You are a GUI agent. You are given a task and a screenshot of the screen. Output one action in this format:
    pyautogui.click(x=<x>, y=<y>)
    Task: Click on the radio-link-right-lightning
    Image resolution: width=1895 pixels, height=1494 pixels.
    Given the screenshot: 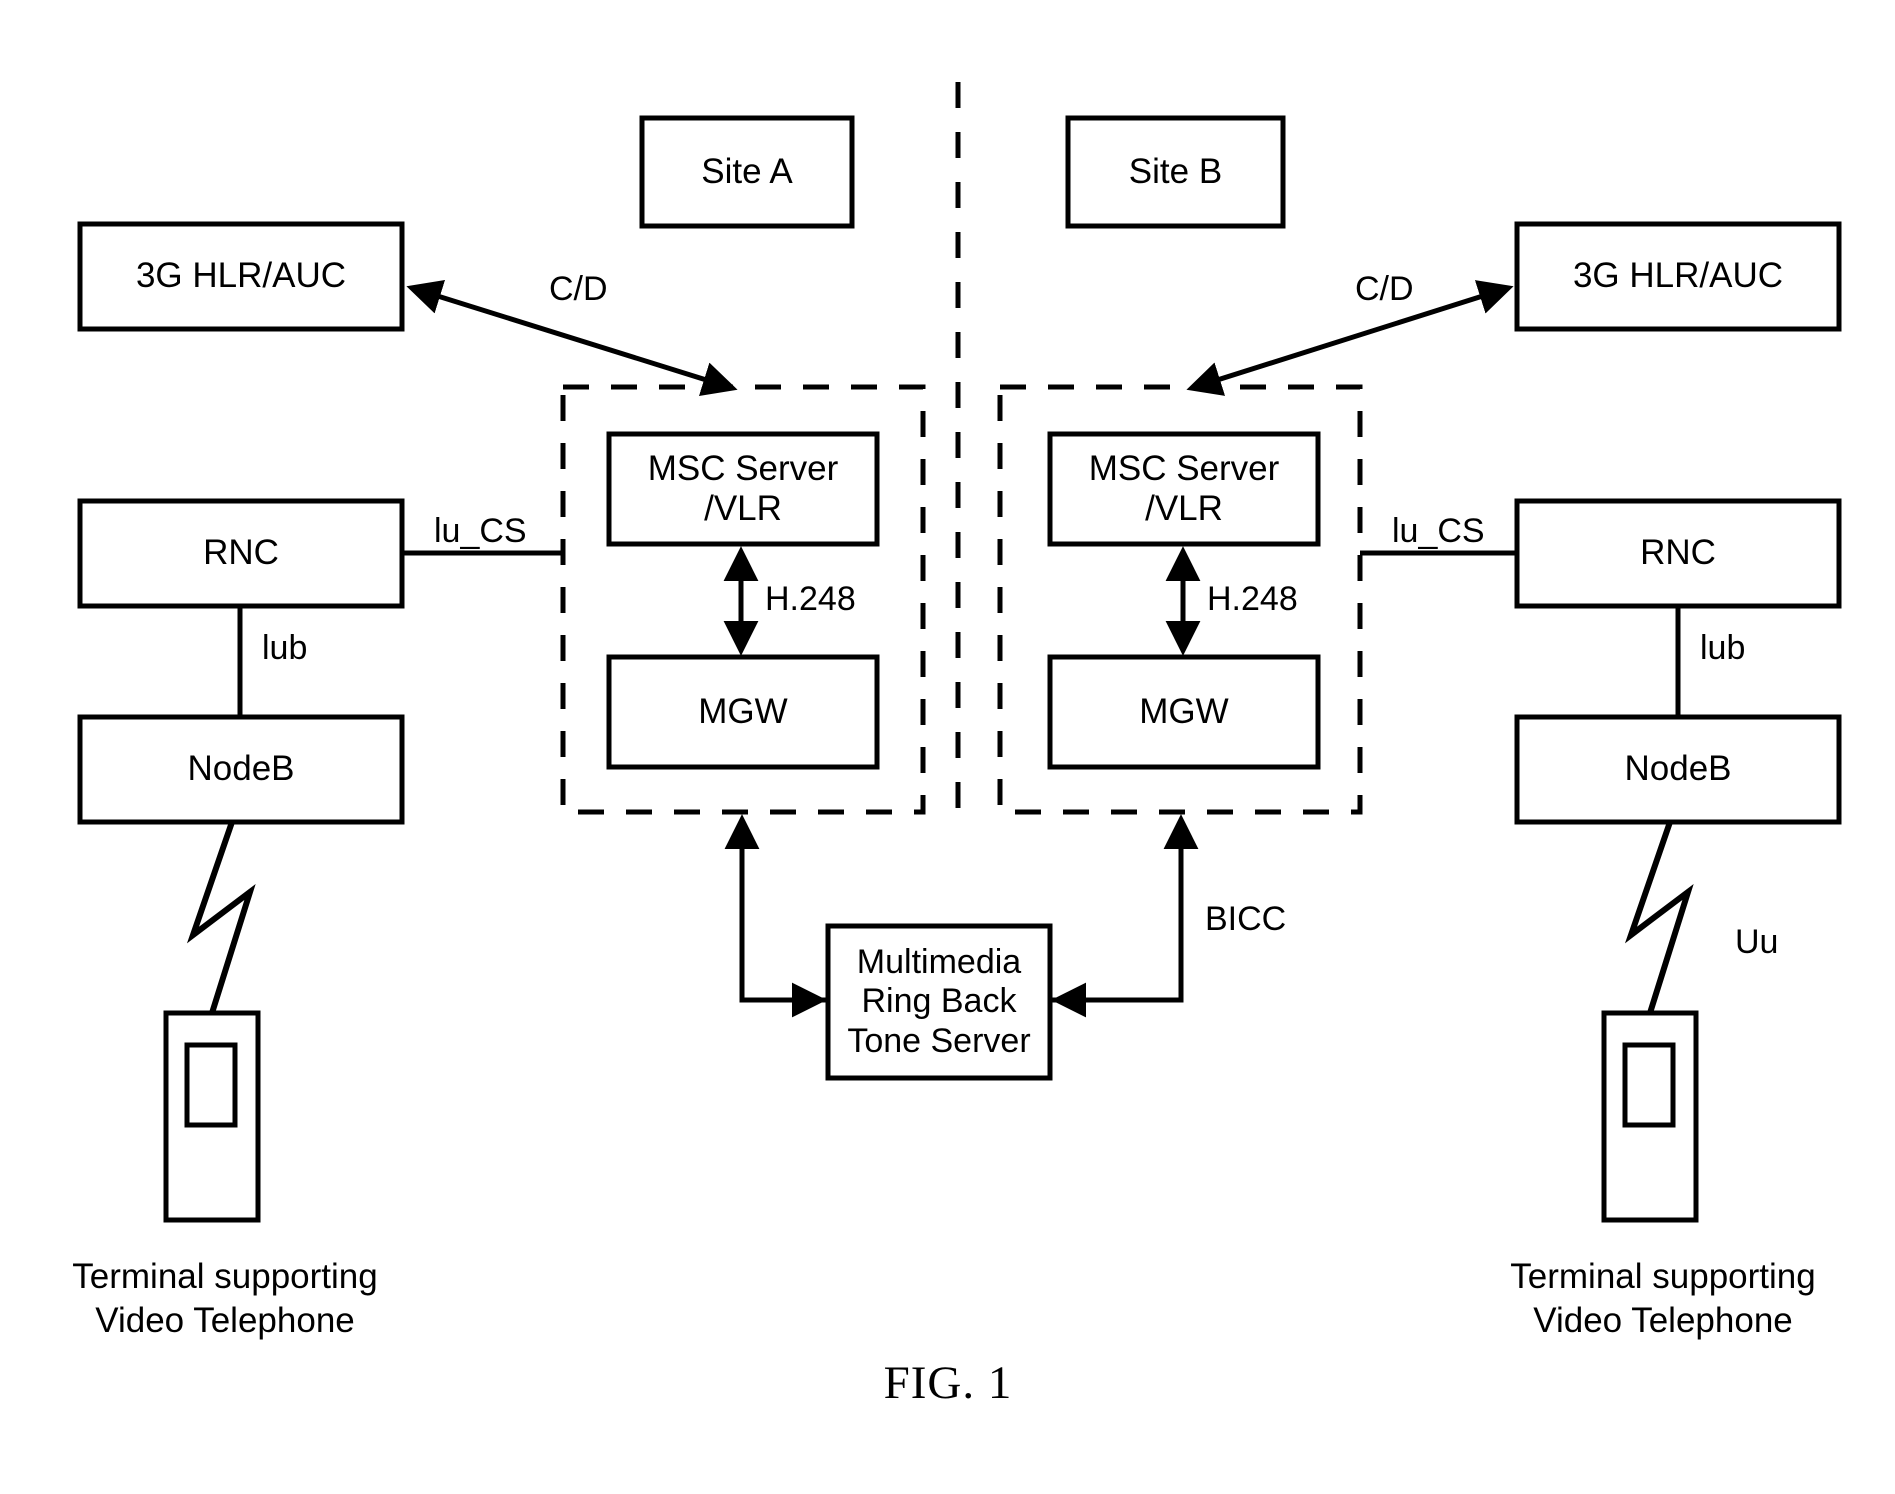 What is the action you would take?
    pyautogui.click(x=1659, y=917)
    